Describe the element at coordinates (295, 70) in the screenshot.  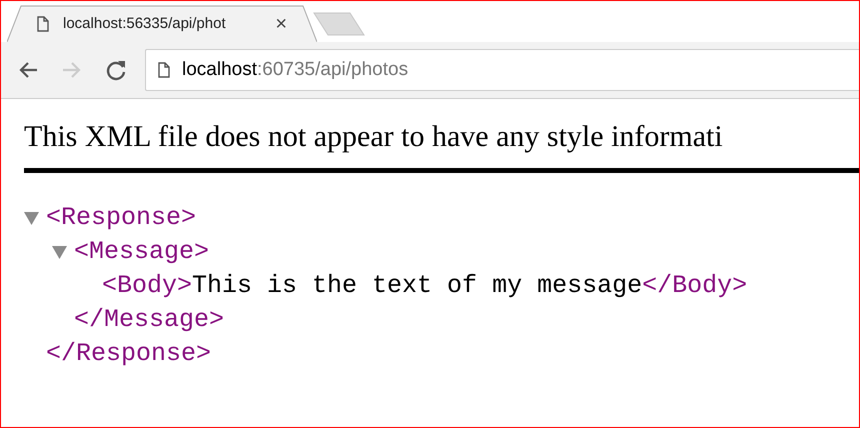
I see `url-text: localhost:60735/api/photos` at that location.